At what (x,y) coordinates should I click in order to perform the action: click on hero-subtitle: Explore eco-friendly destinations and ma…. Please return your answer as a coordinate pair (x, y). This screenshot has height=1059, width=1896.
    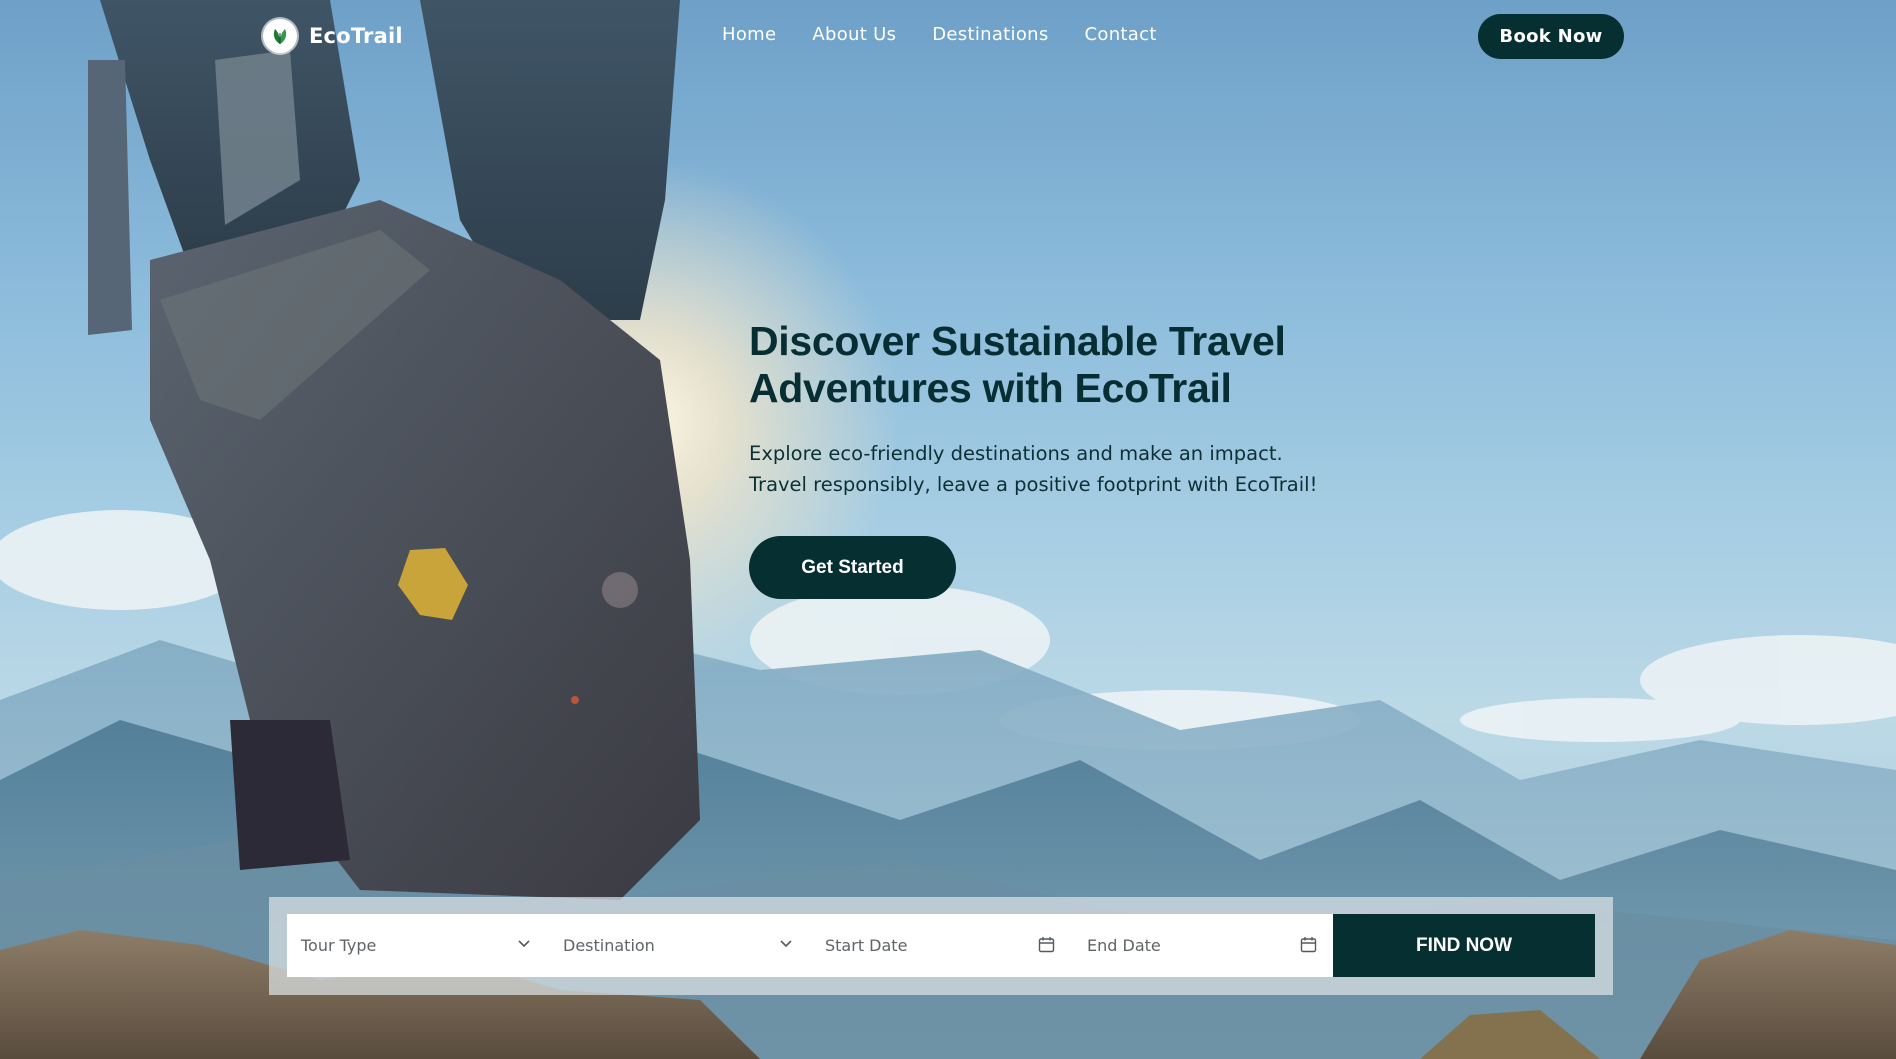
    Looking at the image, I should click on (1059, 469).